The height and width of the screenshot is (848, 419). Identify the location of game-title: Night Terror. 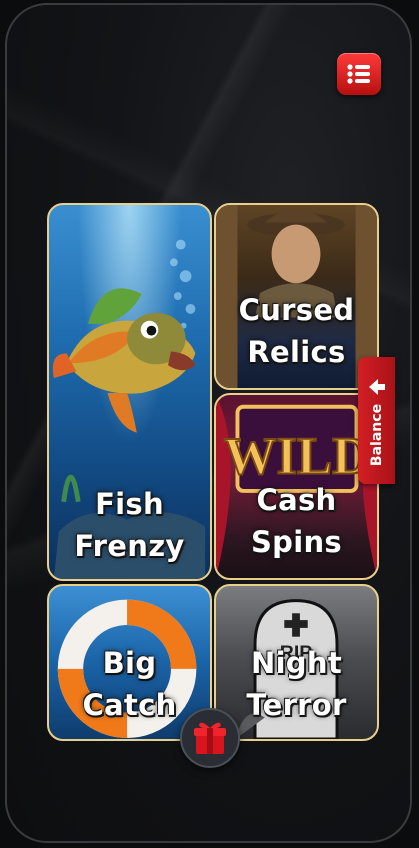
(296, 684).